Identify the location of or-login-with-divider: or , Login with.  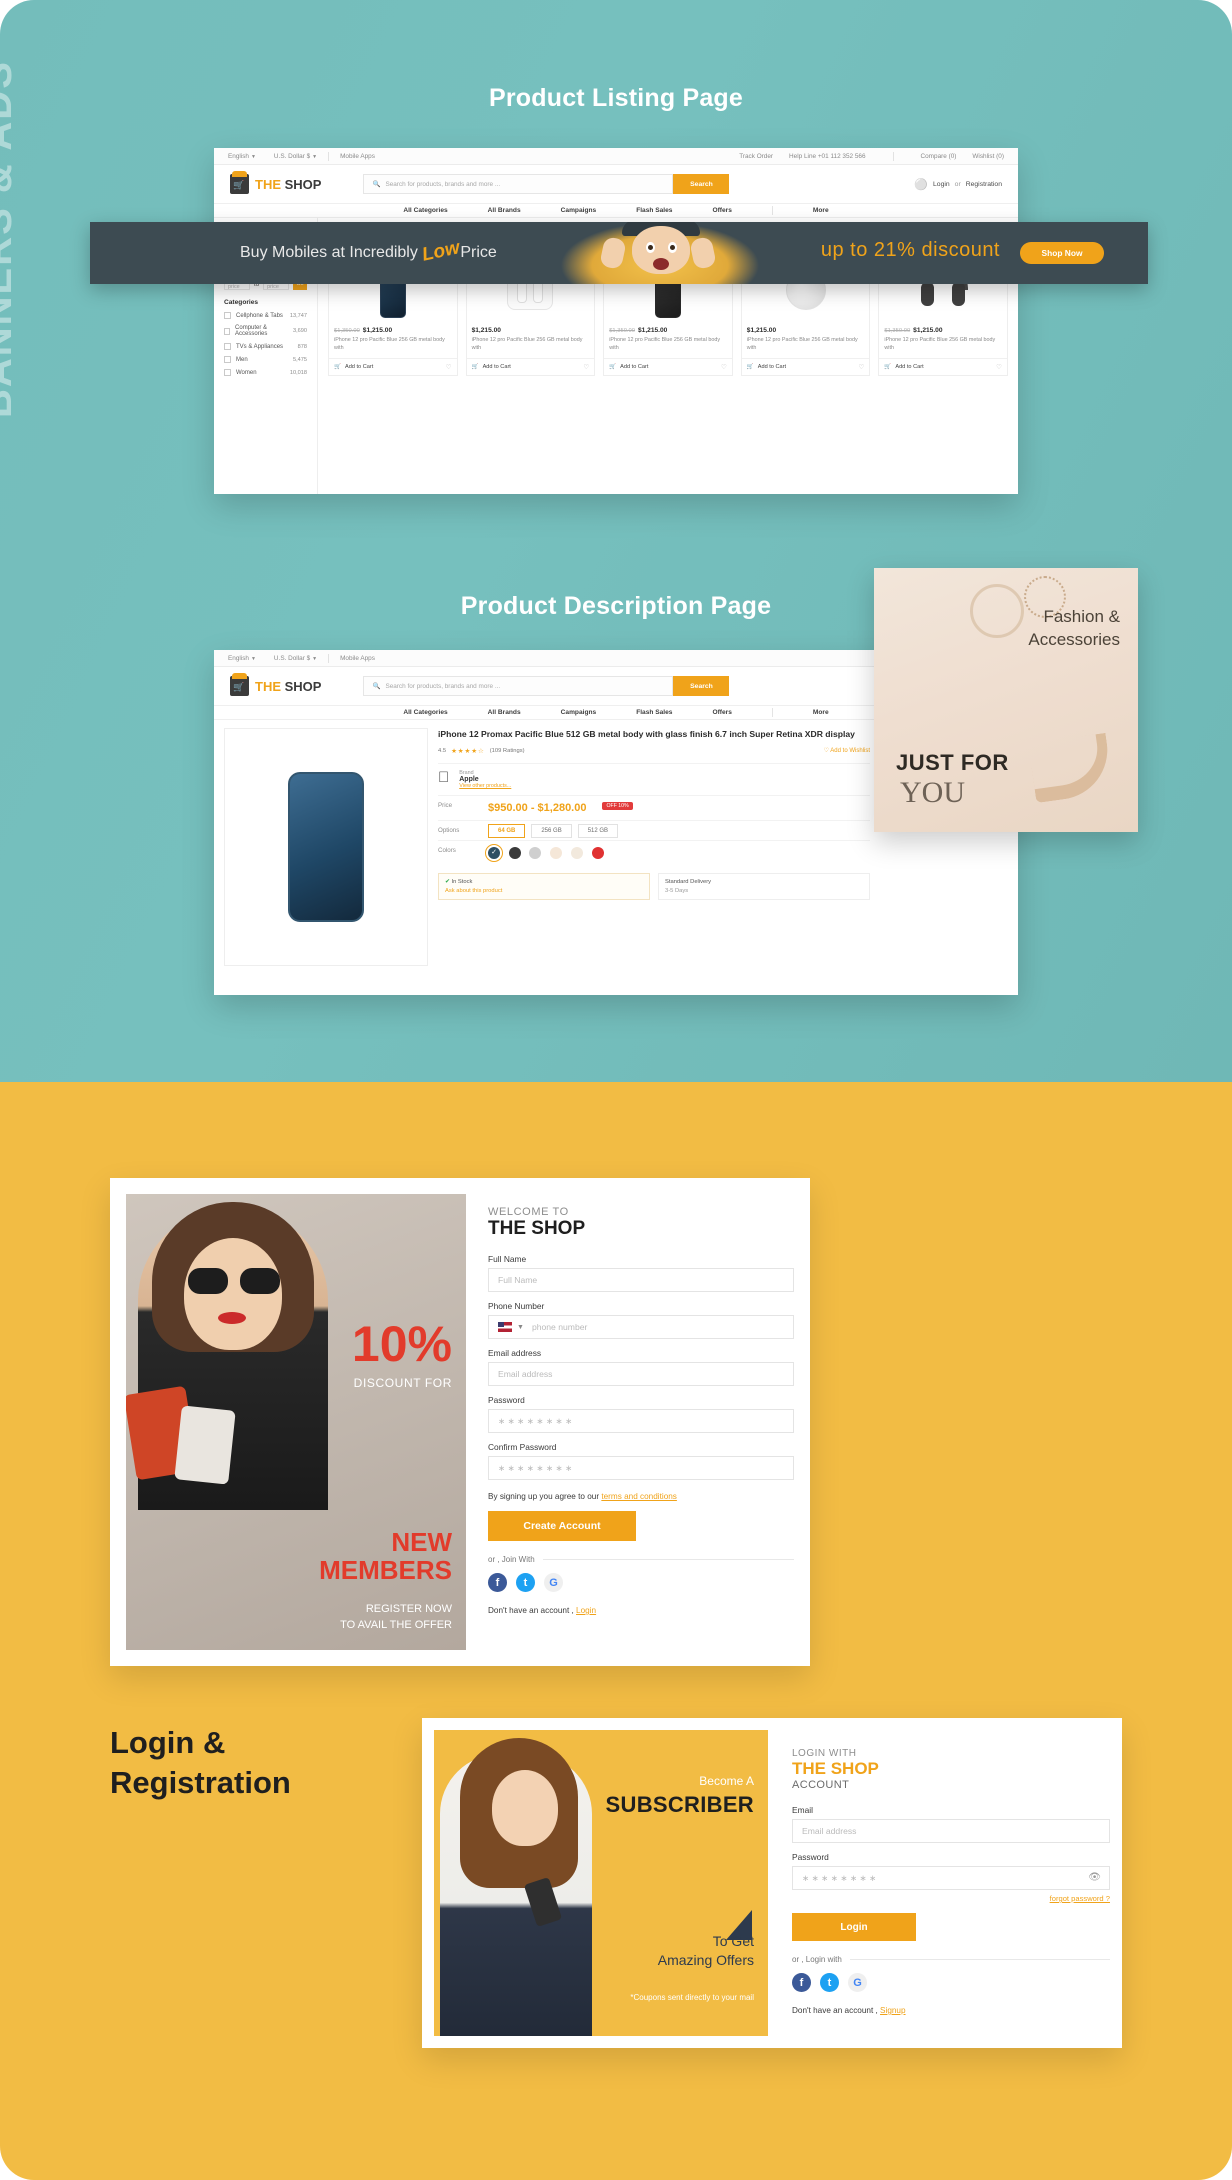
(951, 1959).